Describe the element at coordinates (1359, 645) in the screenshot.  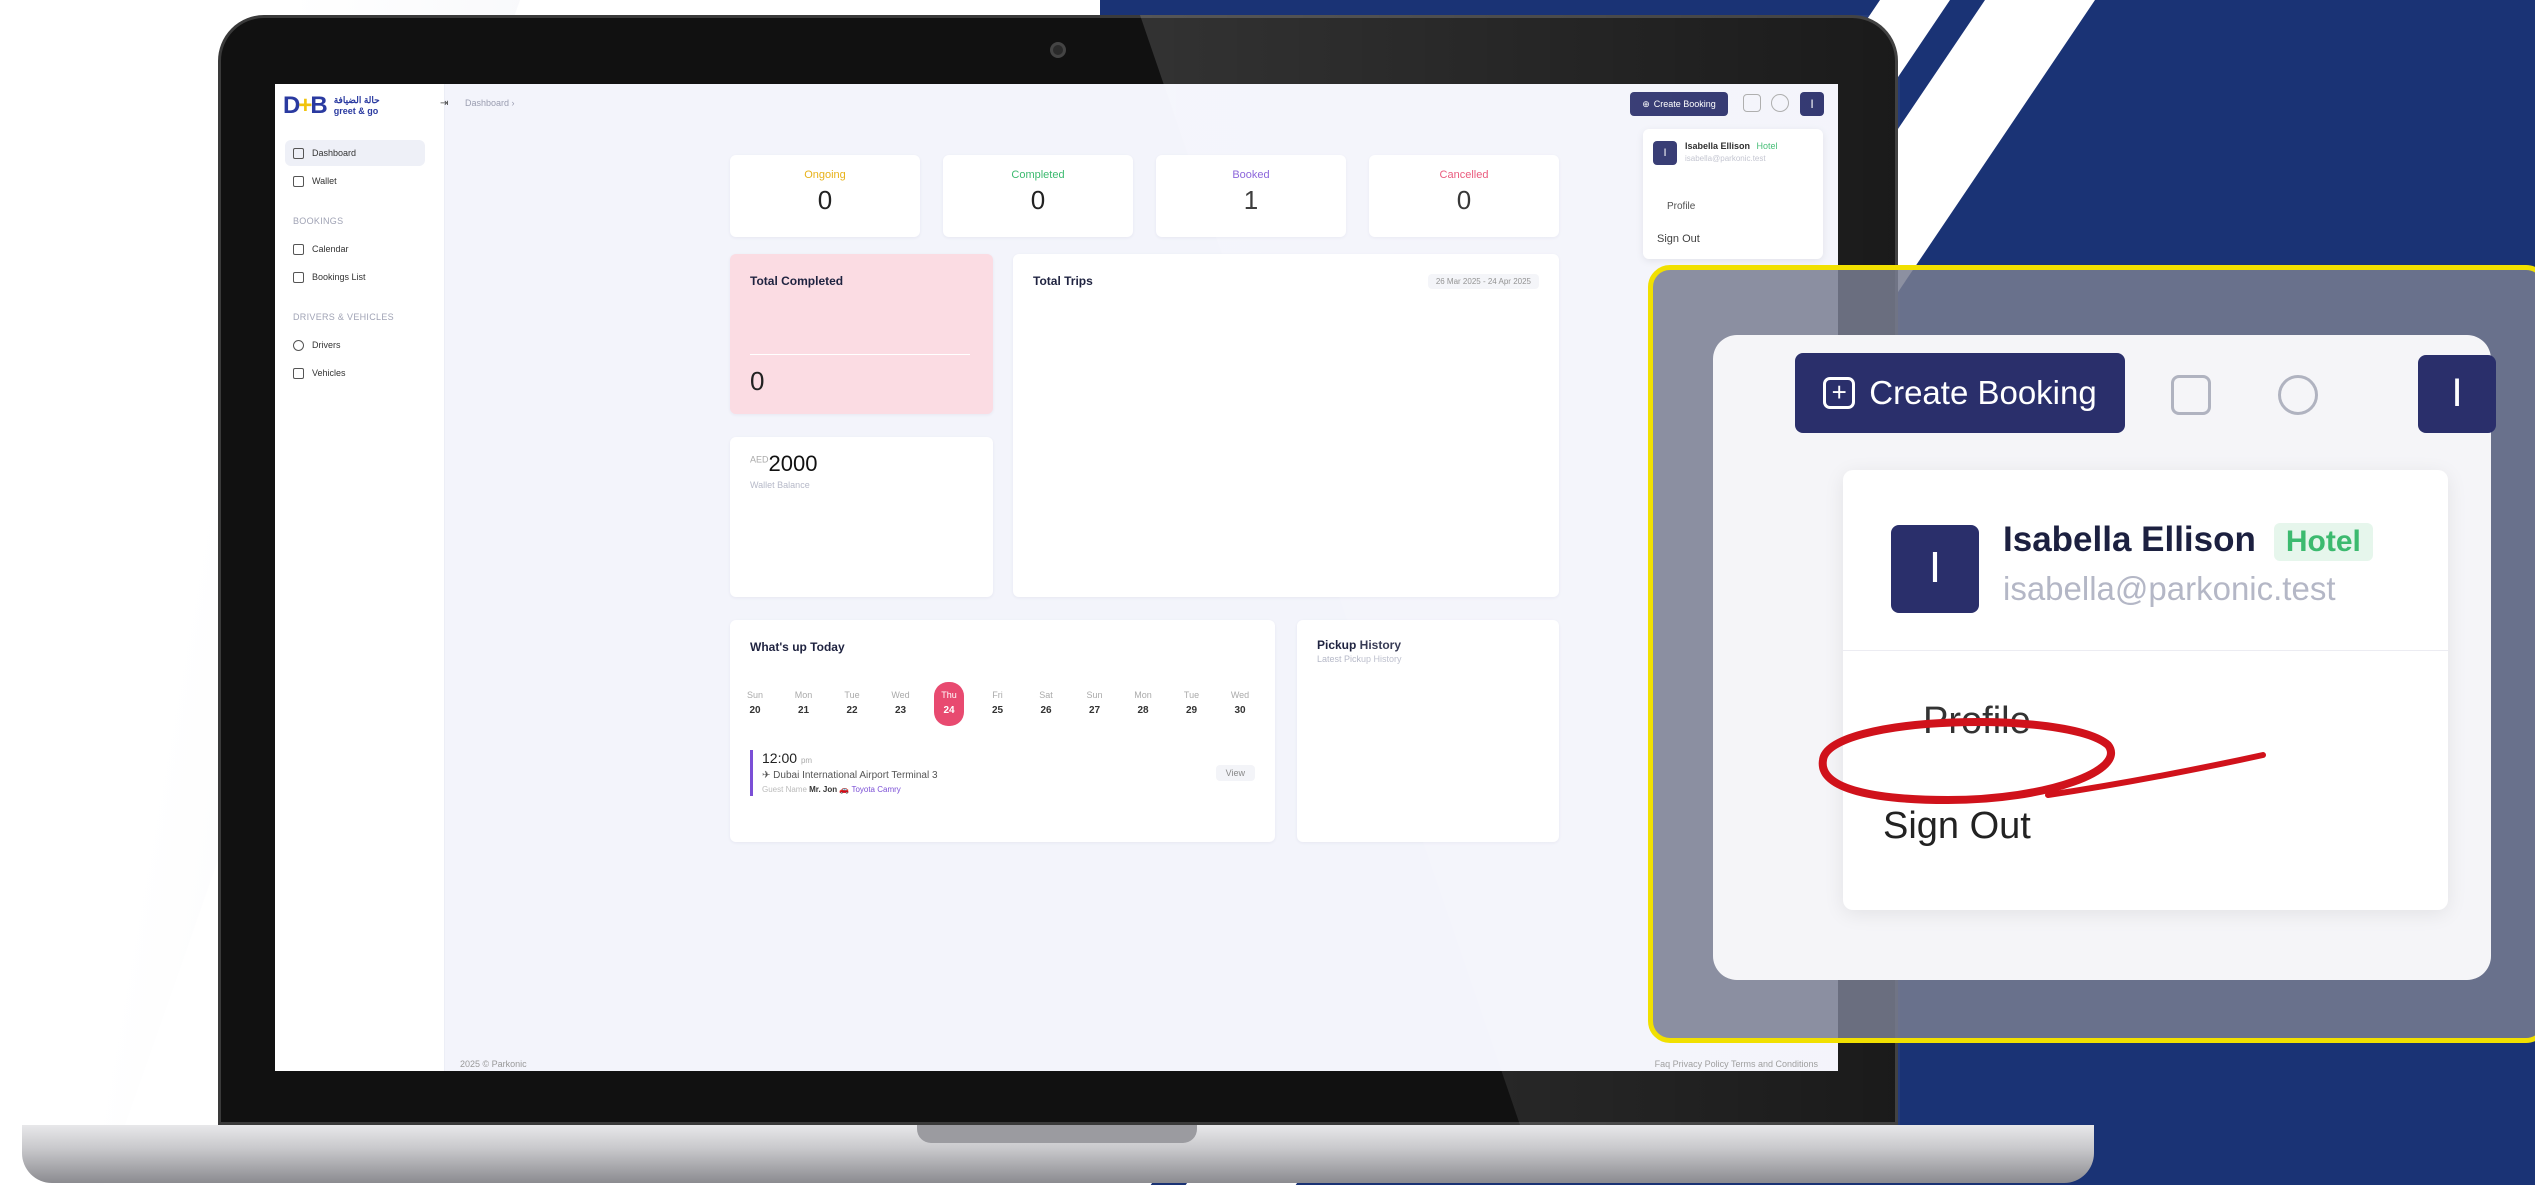
I see `card-title: Pickup History` at that location.